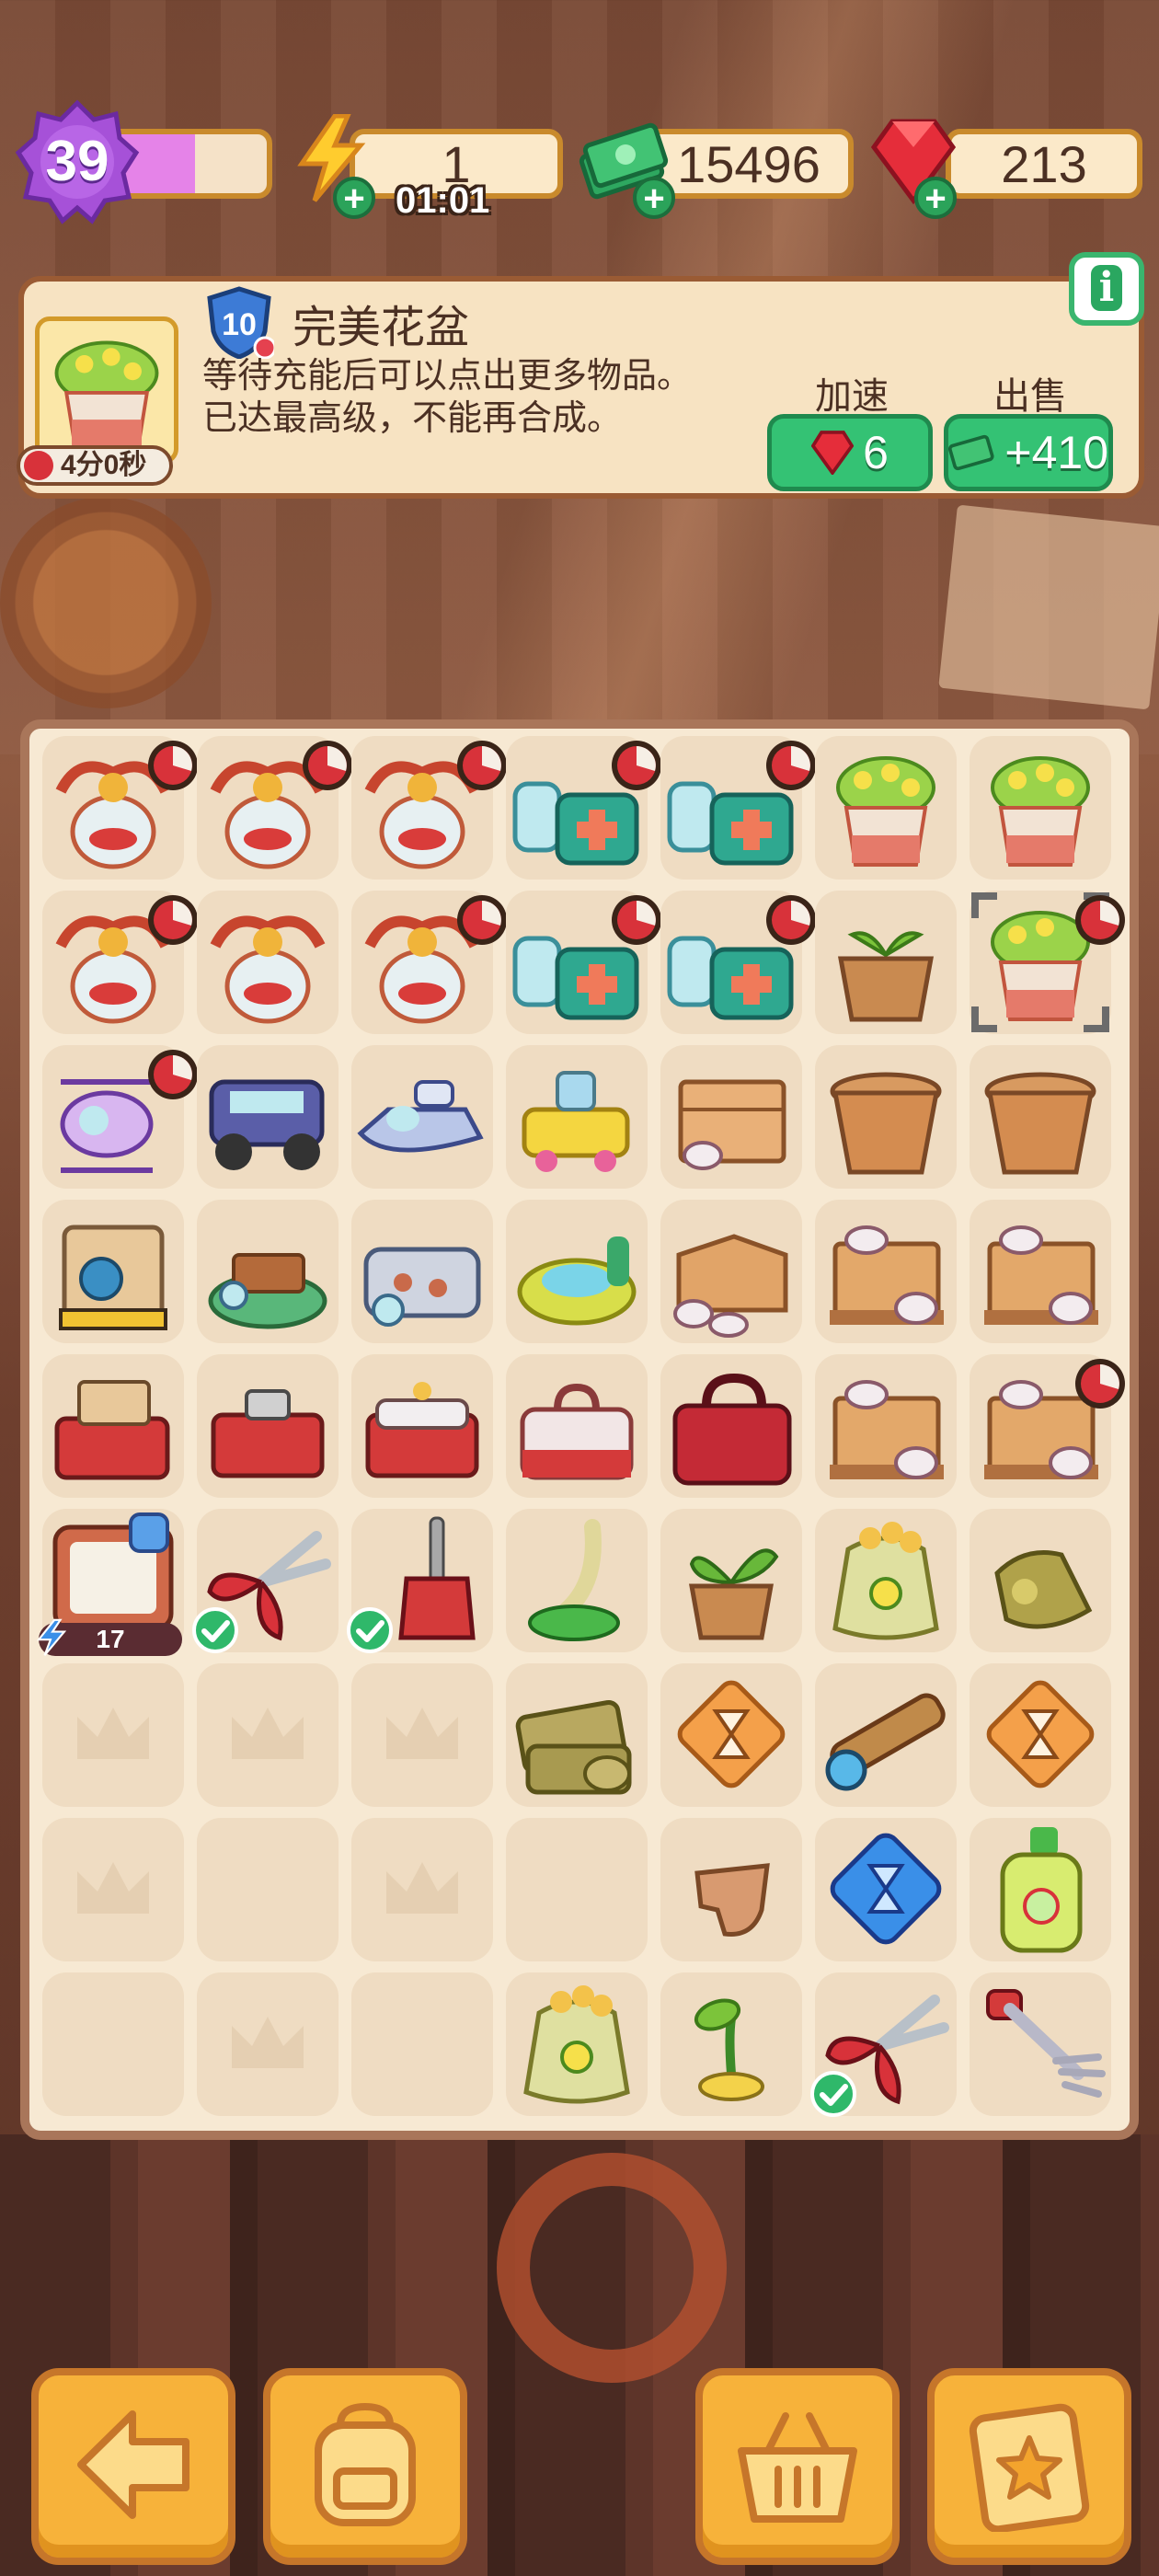 The image size is (1159, 2576). I want to click on potted-plant-icon, so click(734, 1594).